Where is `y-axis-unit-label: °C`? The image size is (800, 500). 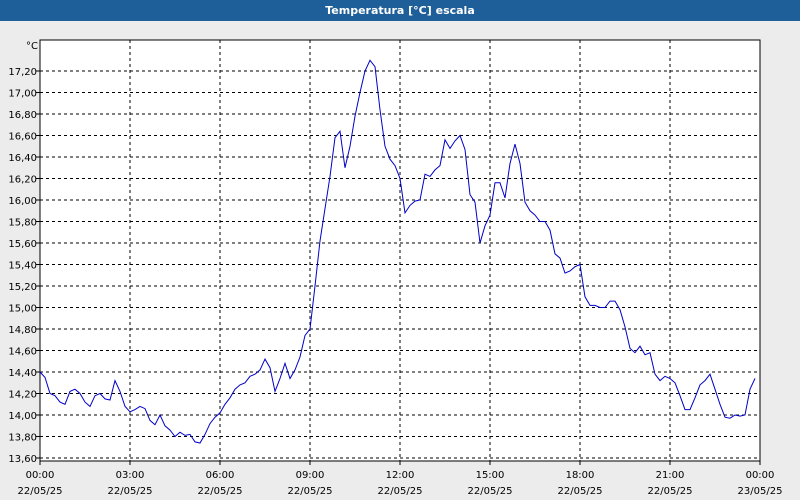 y-axis-unit-label: °C is located at coordinates (32, 46).